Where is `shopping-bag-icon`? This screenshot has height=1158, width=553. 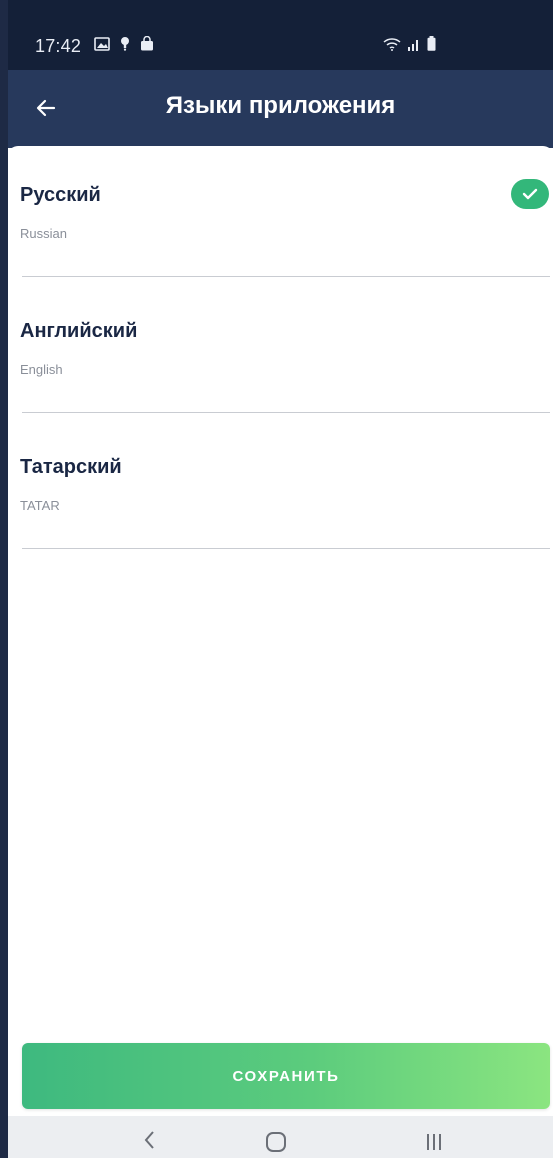 shopping-bag-icon is located at coordinates (147, 45).